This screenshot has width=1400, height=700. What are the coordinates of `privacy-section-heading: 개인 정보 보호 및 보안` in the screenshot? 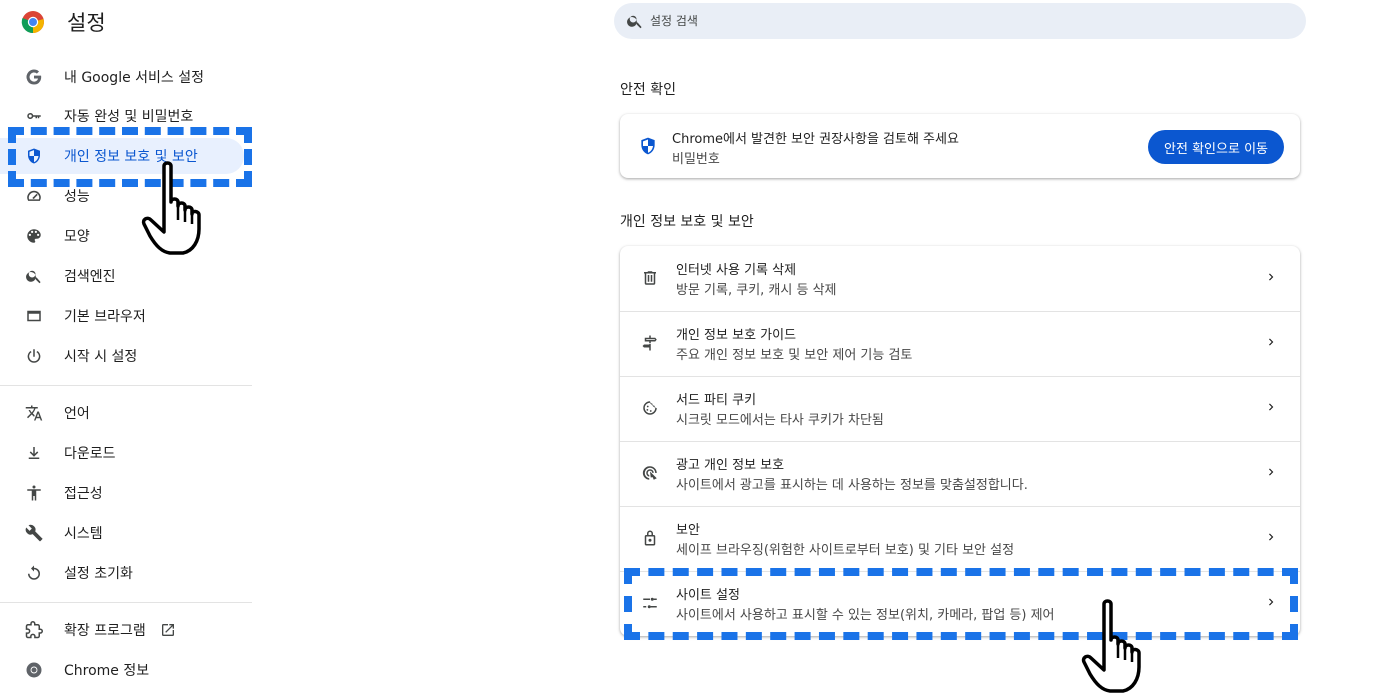 It's located at (687, 222).